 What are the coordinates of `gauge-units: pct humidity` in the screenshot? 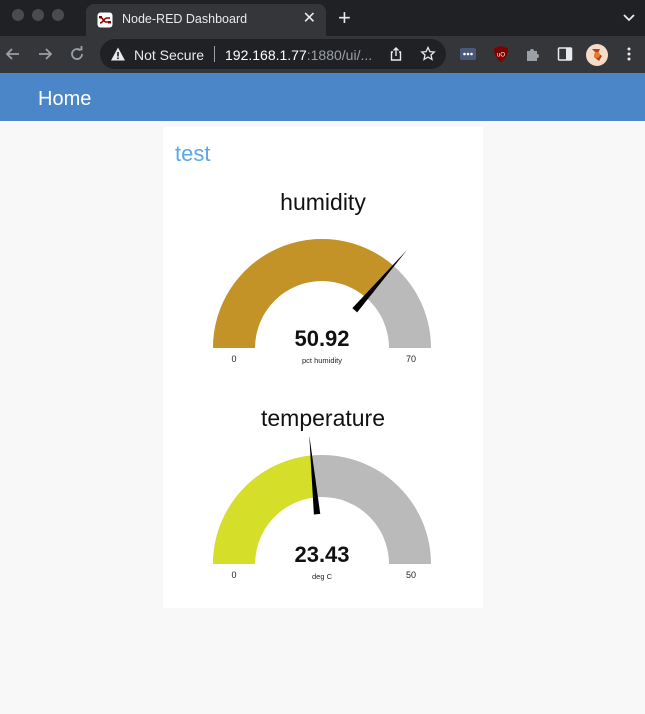 It's located at (322, 360).